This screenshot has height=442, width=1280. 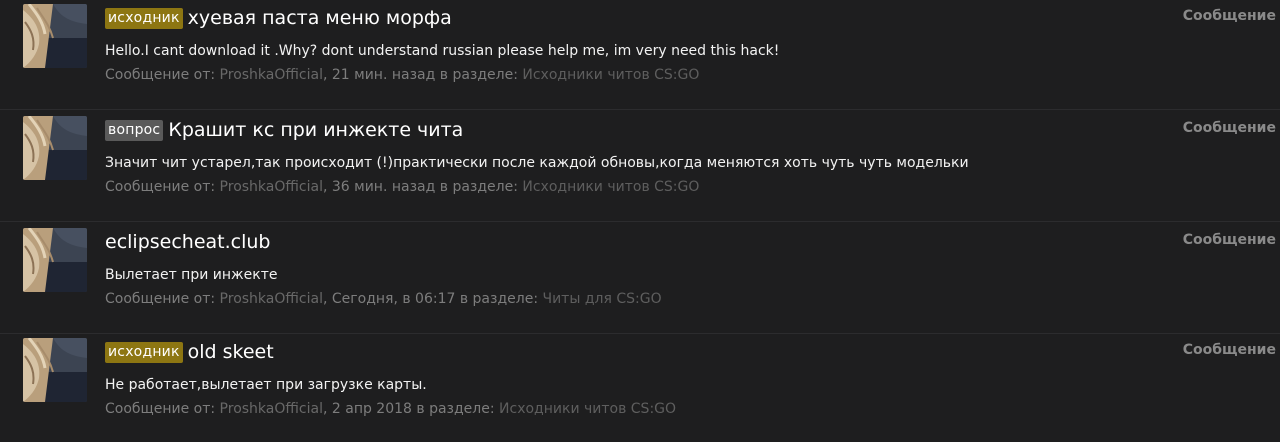 What do you see at coordinates (432, 299) in the screenshot?
I see `meta-time: , Сегодня, в 06:17 в разделе:` at bounding box center [432, 299].